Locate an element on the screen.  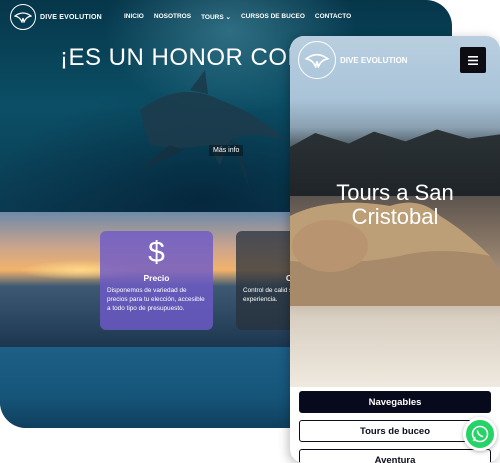
aventura-button: Aventura is located at coordinates (395, 456).